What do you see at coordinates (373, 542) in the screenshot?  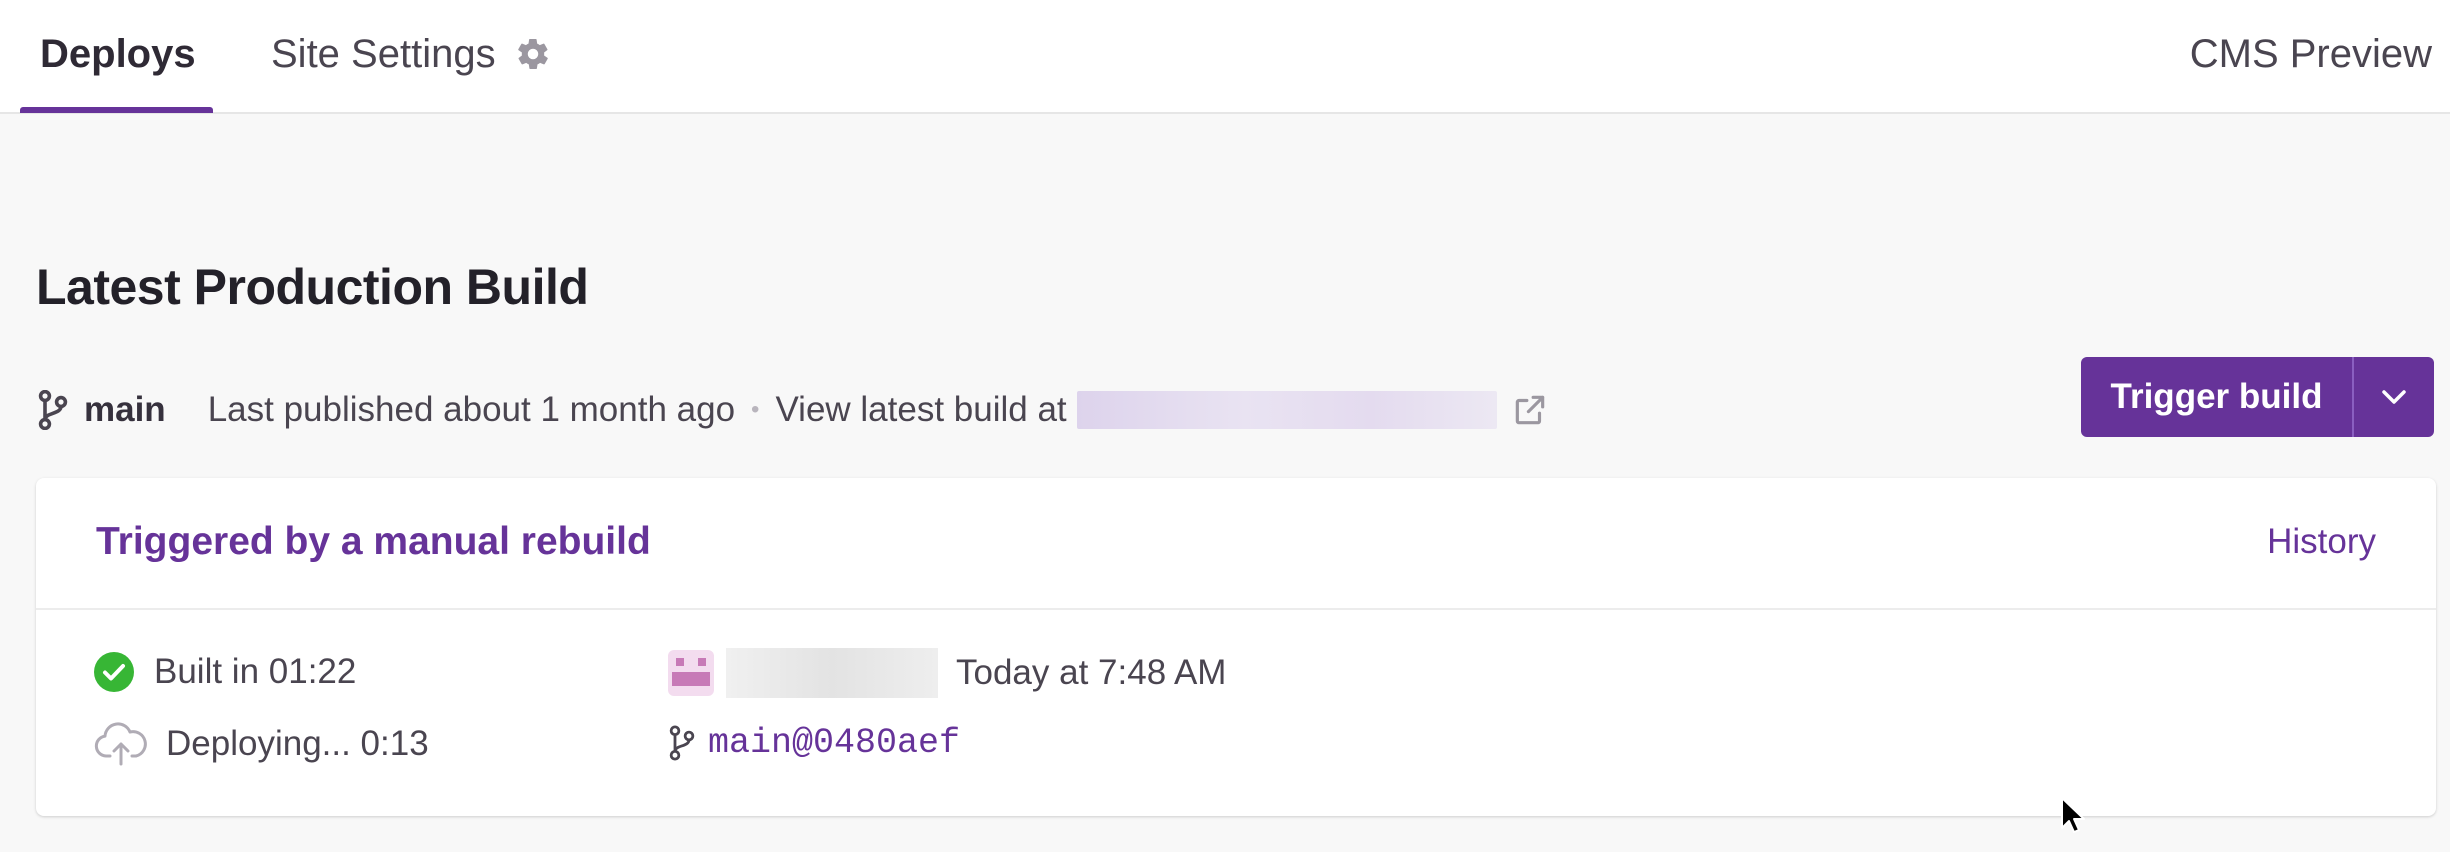 I see `build-trigger-title: Triggered by a manual rebuild` at bounding box center [373, 542].